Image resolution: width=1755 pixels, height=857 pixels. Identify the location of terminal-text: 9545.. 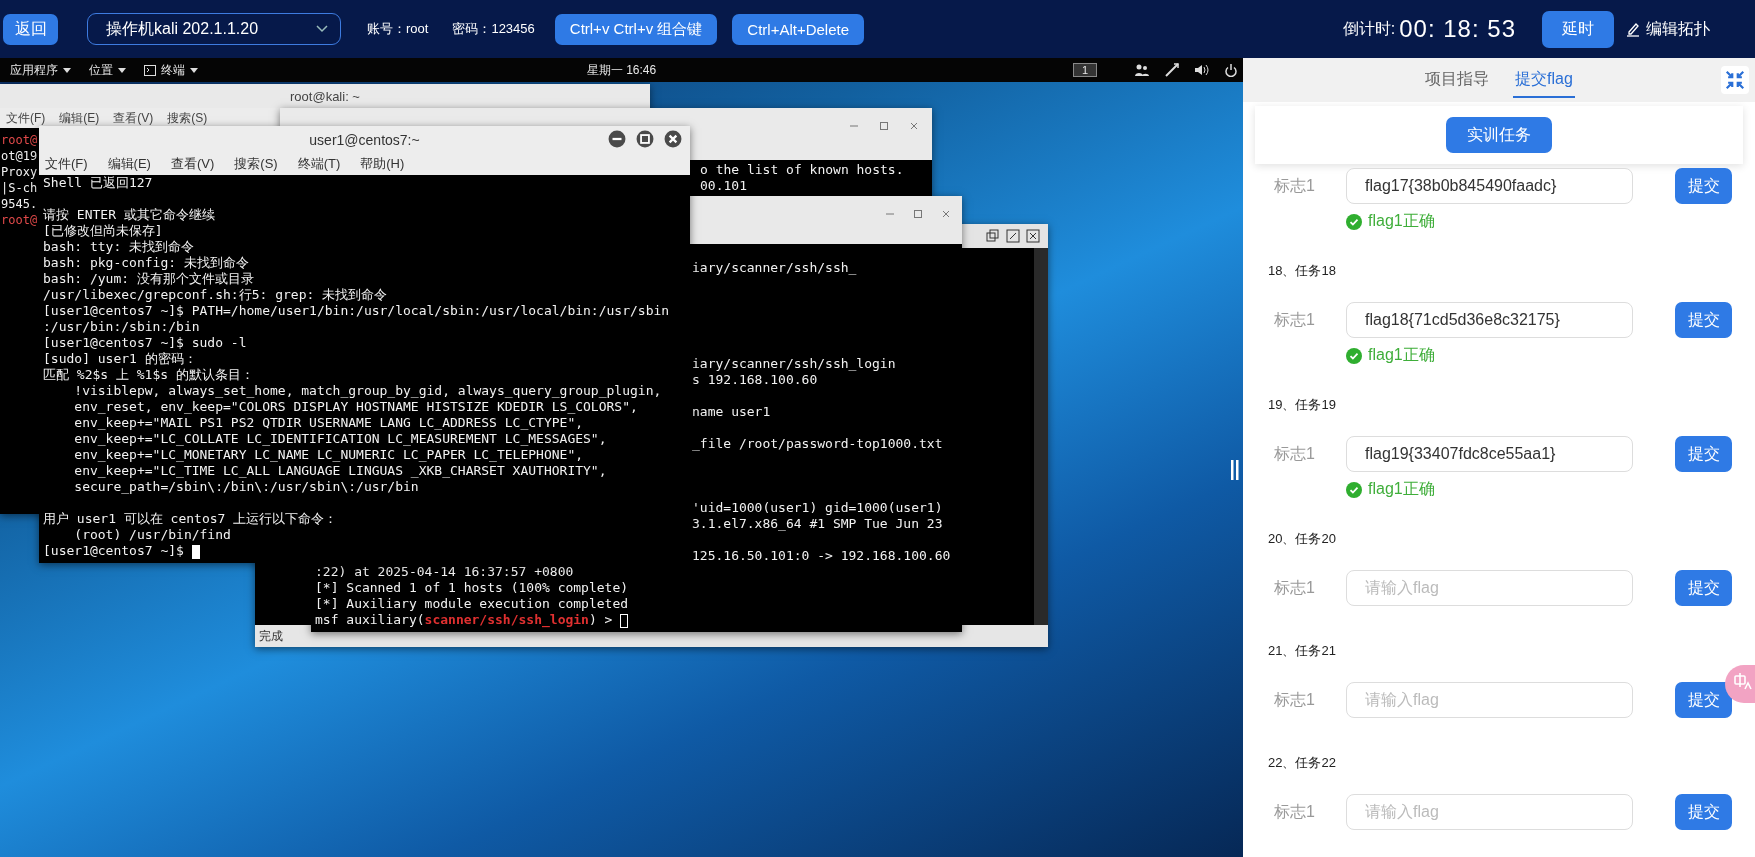
(19, 204).